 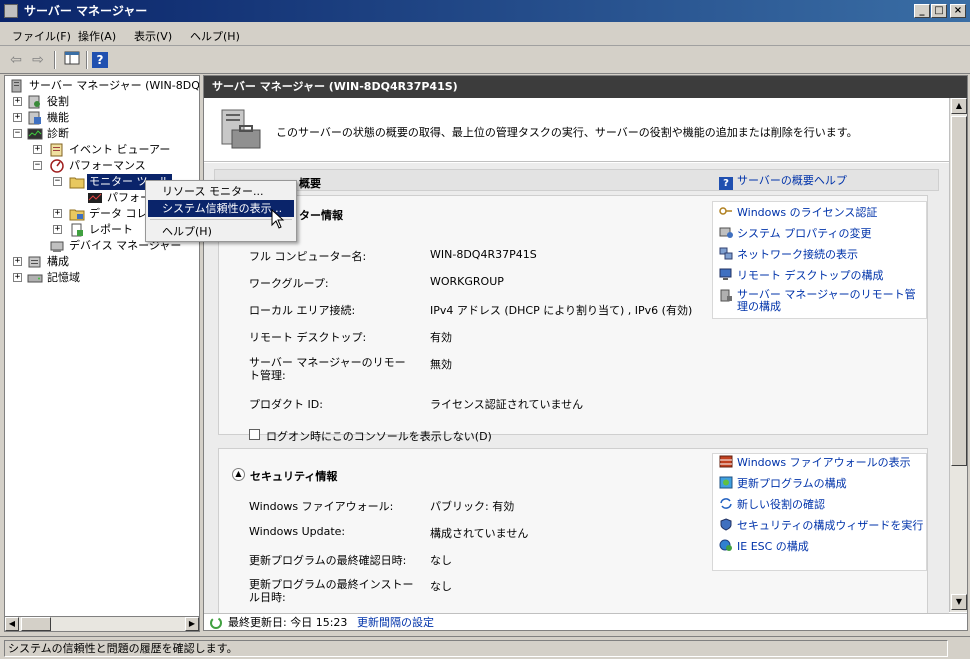 What do you see at coordinates (38, 60) in the screenshot?
I see `forward-arrow-icon: ⇨` at bounding box center [38, 60].